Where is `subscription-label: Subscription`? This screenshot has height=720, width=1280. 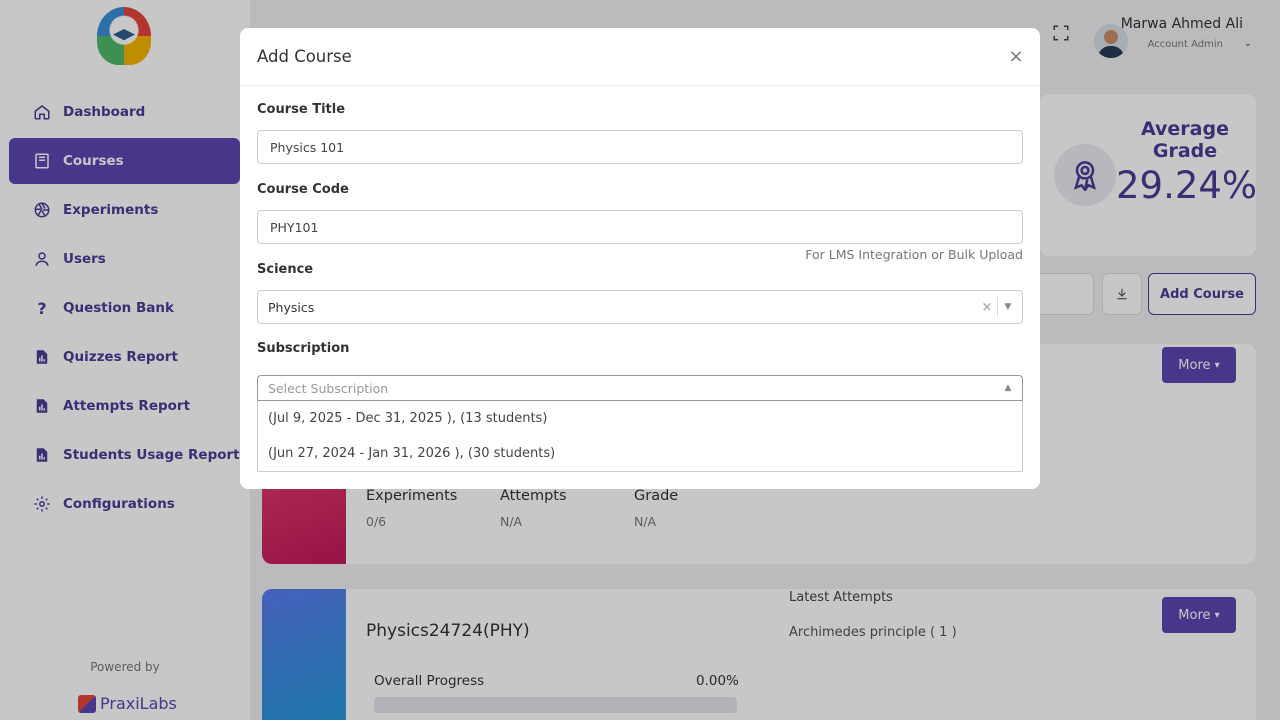 subscription-label: Subscription is located at coordinates (303, 348).